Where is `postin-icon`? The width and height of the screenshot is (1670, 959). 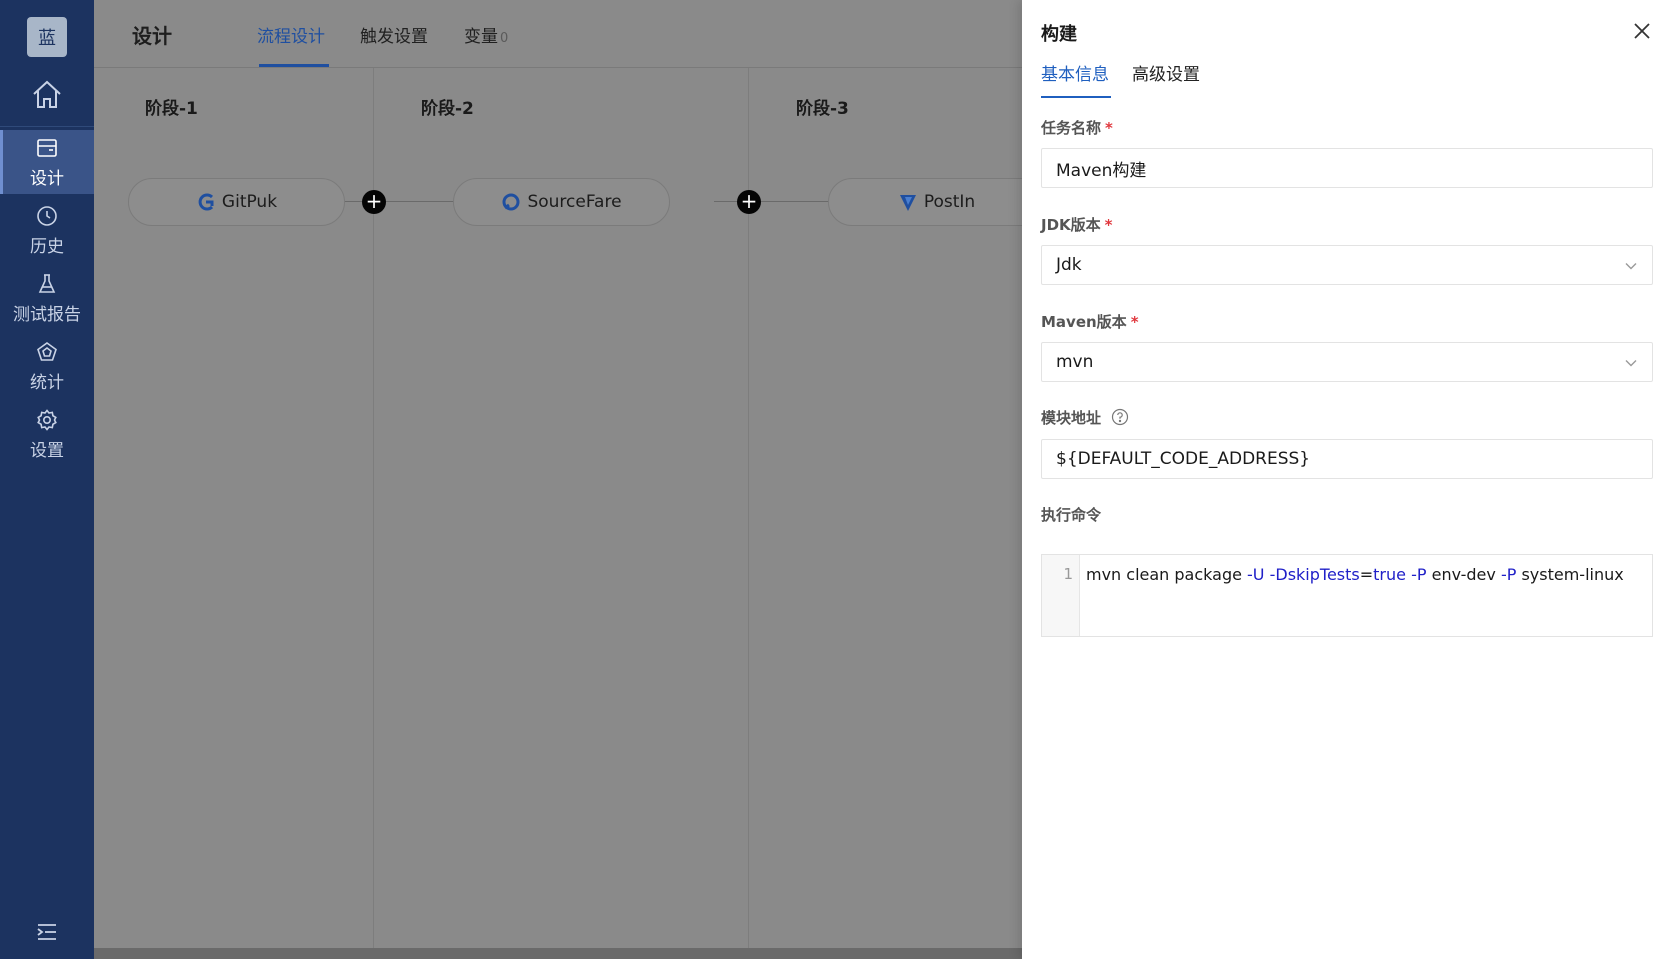 postin-icon is located at coordinates (907, 203).